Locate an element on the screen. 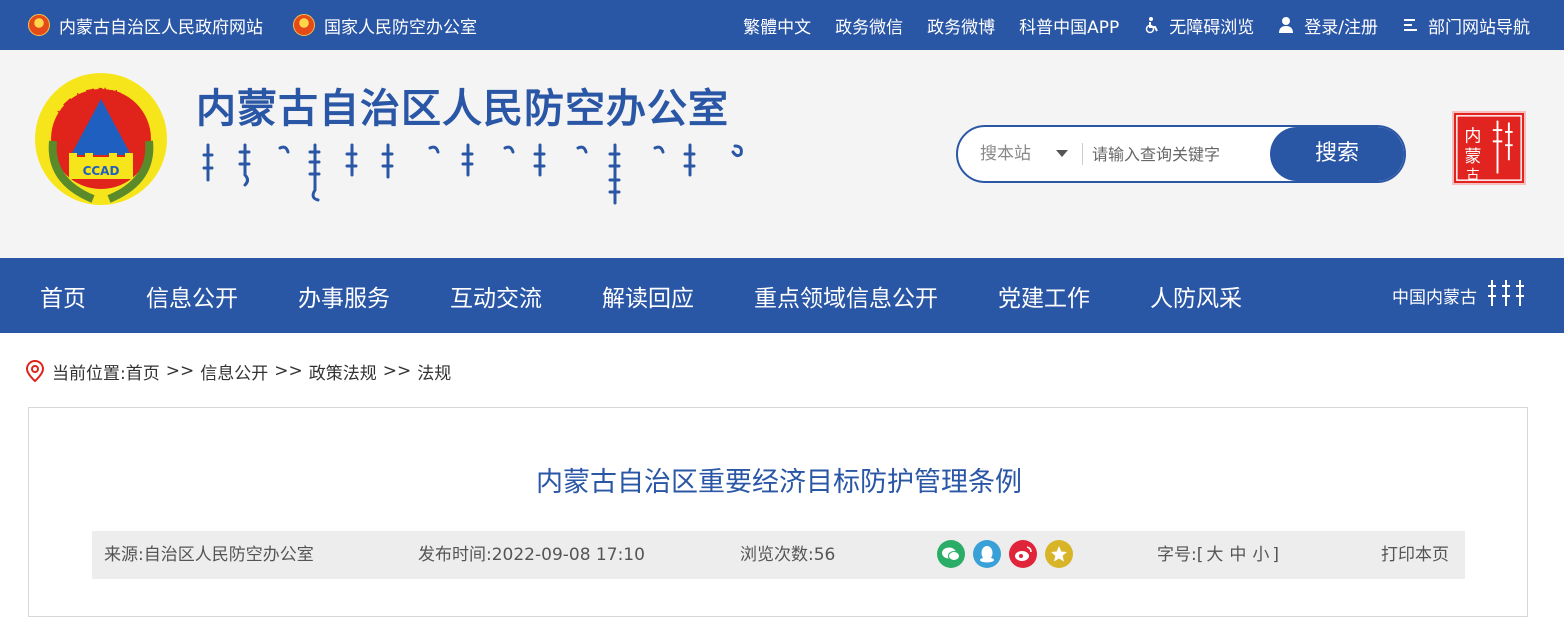 This screenshot has width=1564, height=617. weibo-icon is located at coordinates (1023, 553).